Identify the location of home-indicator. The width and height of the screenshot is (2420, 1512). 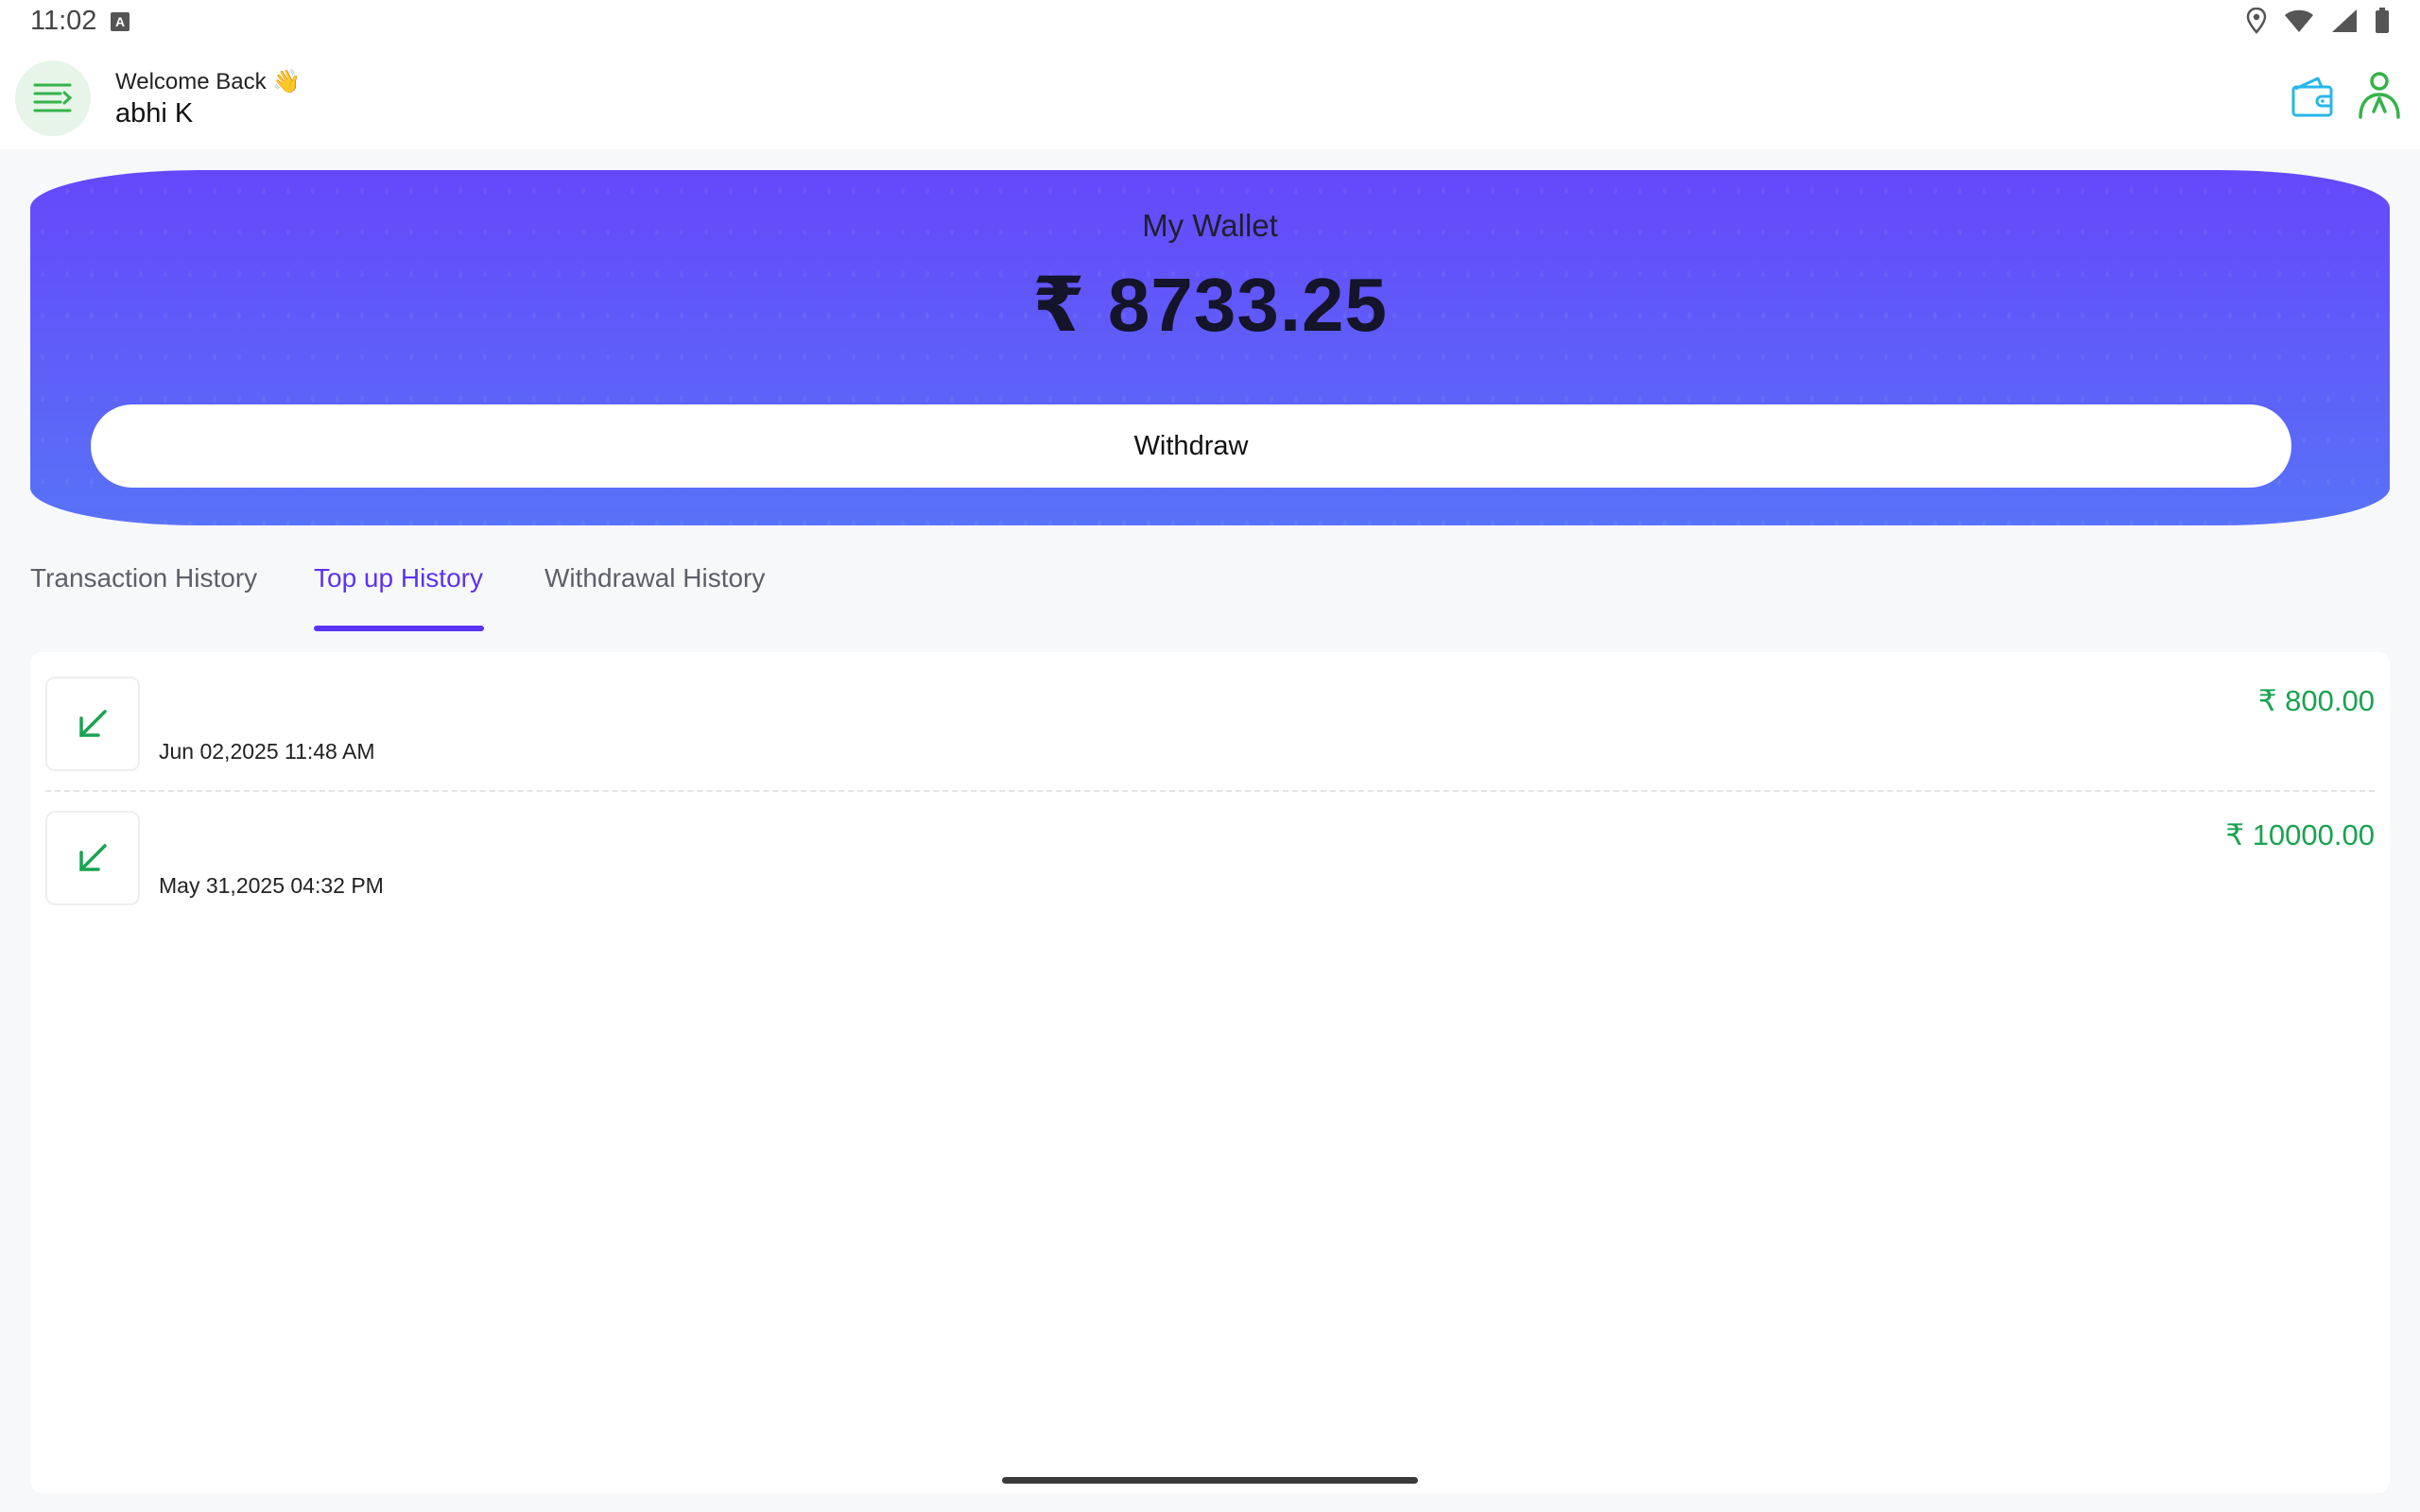
(1210, 1480).